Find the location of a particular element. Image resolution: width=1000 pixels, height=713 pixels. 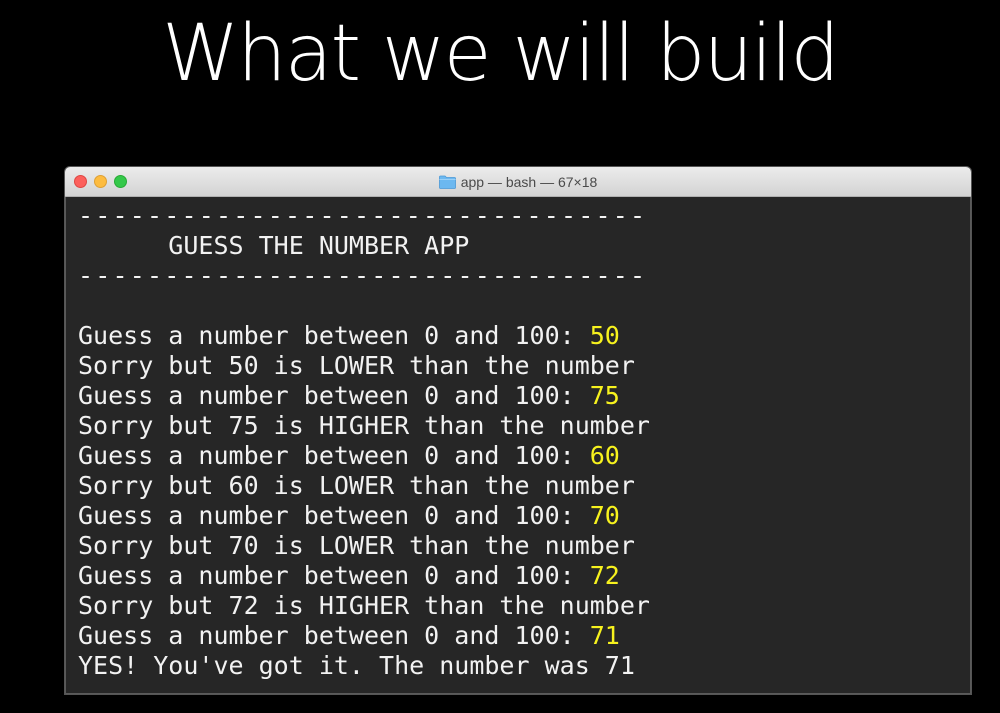

terminal-line: Guess a number between 0 and 100: 50 is located at coordinates (524, 336).